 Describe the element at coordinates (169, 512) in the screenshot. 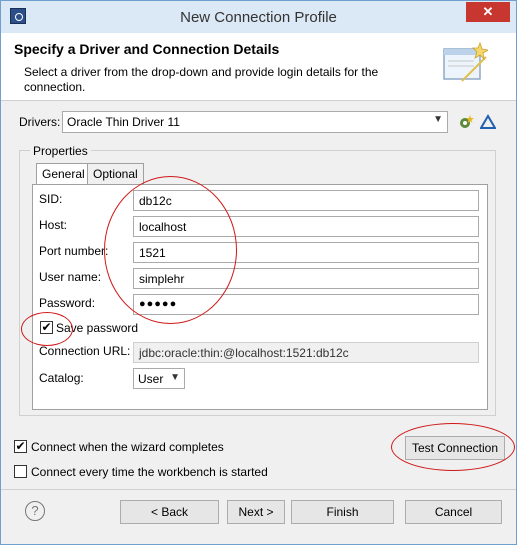

I see `back-button: < Back` at that location.